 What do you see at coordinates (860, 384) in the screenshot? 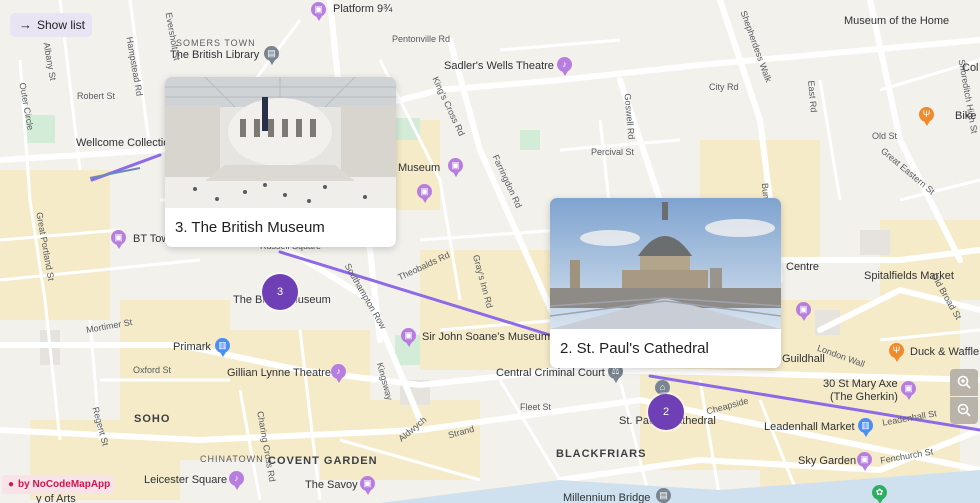
I see `label-mary-axe: 30 St Mary Axe` at bounding box center [860, 384].